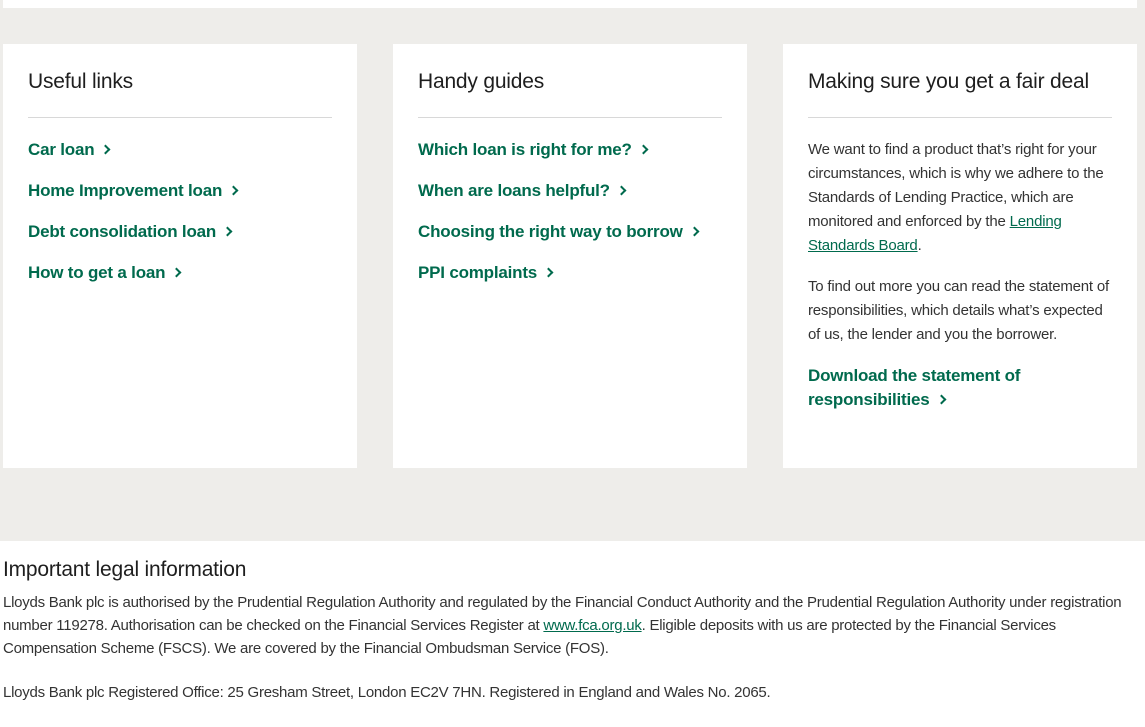 This screenshot has width=1145, height=727. Describe the element at coordinates (919, 245) in the screenshot. I see `paragraph-end: .` at that location.